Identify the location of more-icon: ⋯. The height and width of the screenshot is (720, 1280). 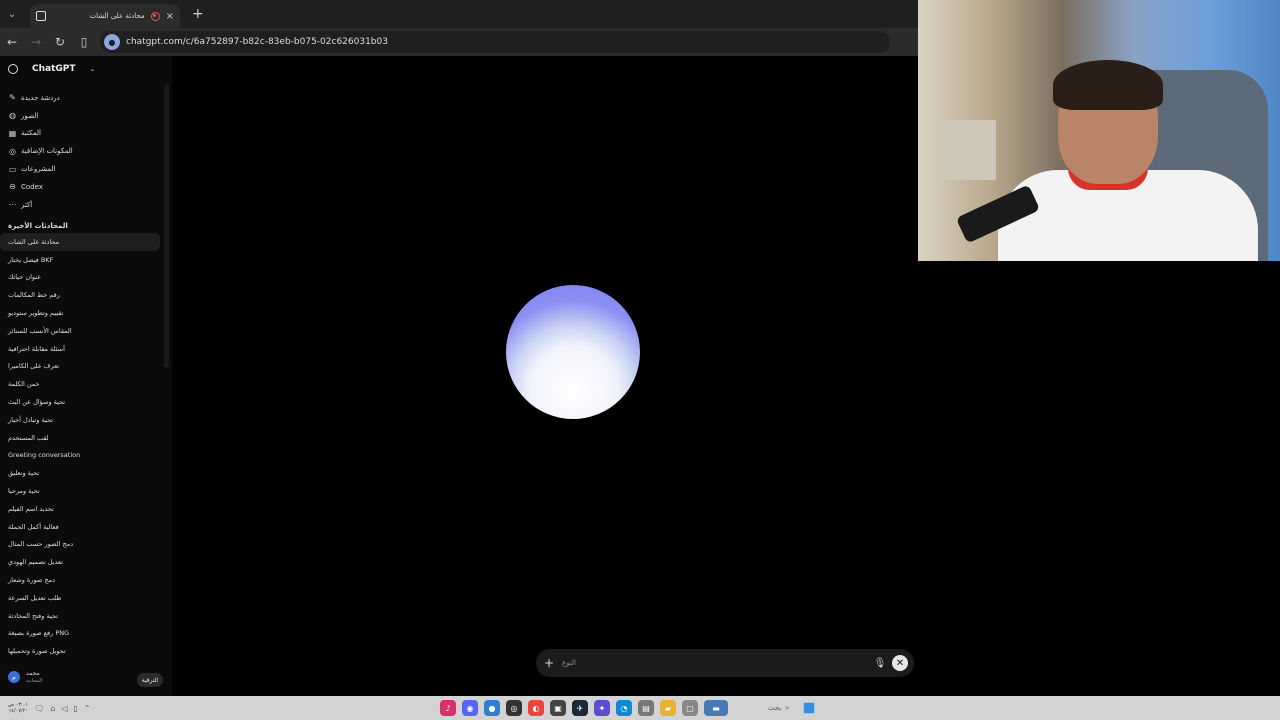
(12, 205).